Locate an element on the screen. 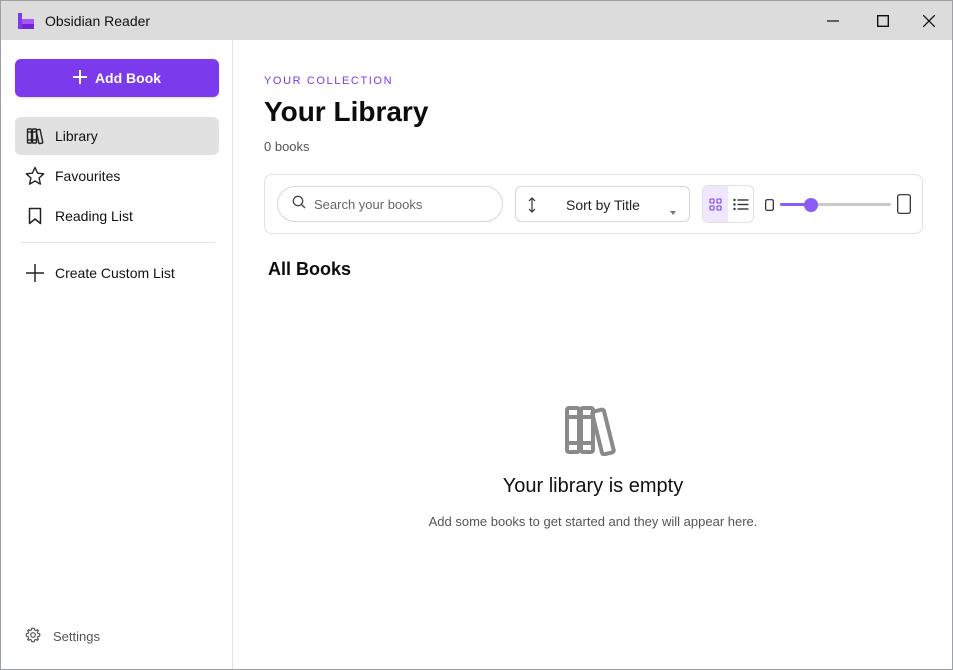  sidebar-item-favourites: Favourites is located at coordinates (117, 176).